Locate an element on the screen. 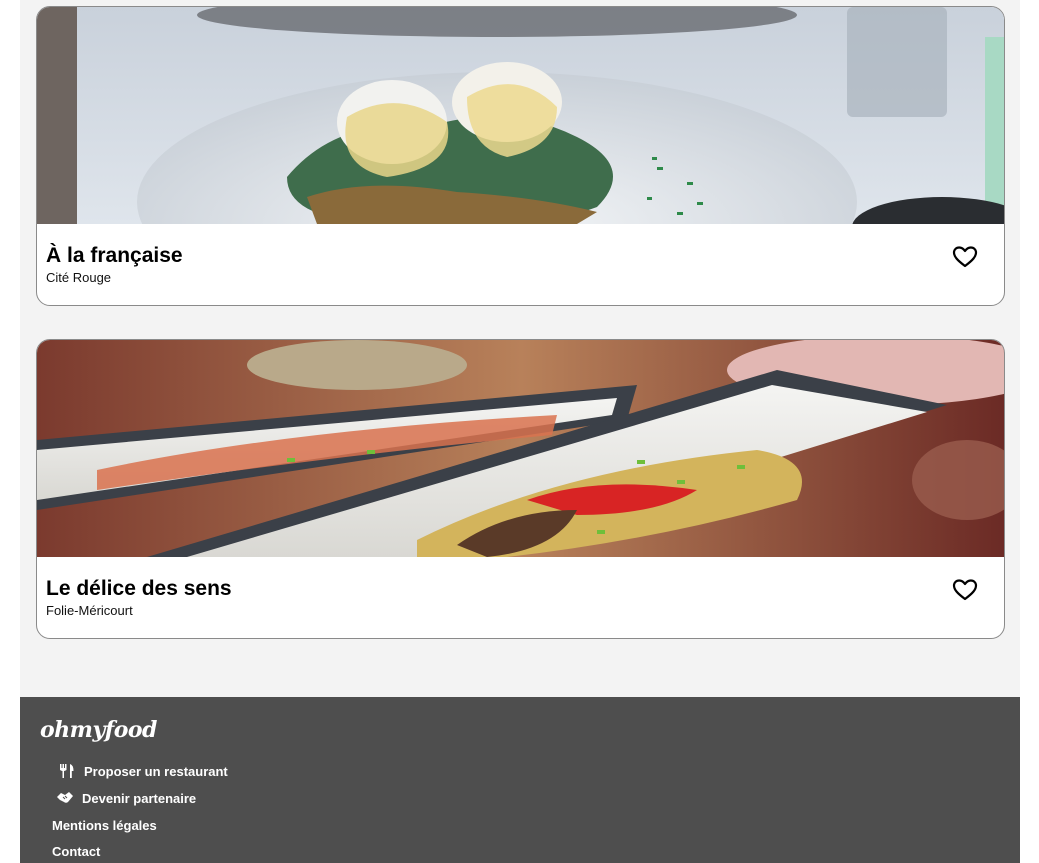  contact-link: Contact is located at coordinates (76, 851).